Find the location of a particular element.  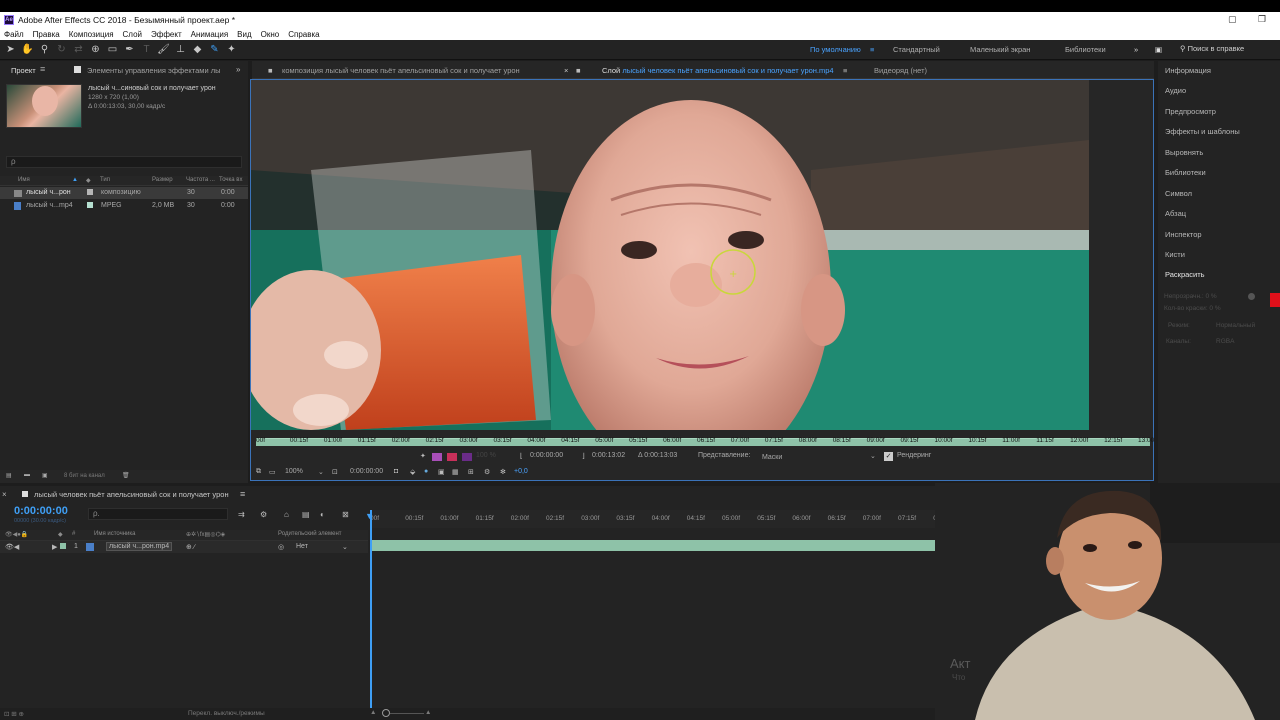

region-of-interest-icon: ▣ is located at coordinates (441, 472).